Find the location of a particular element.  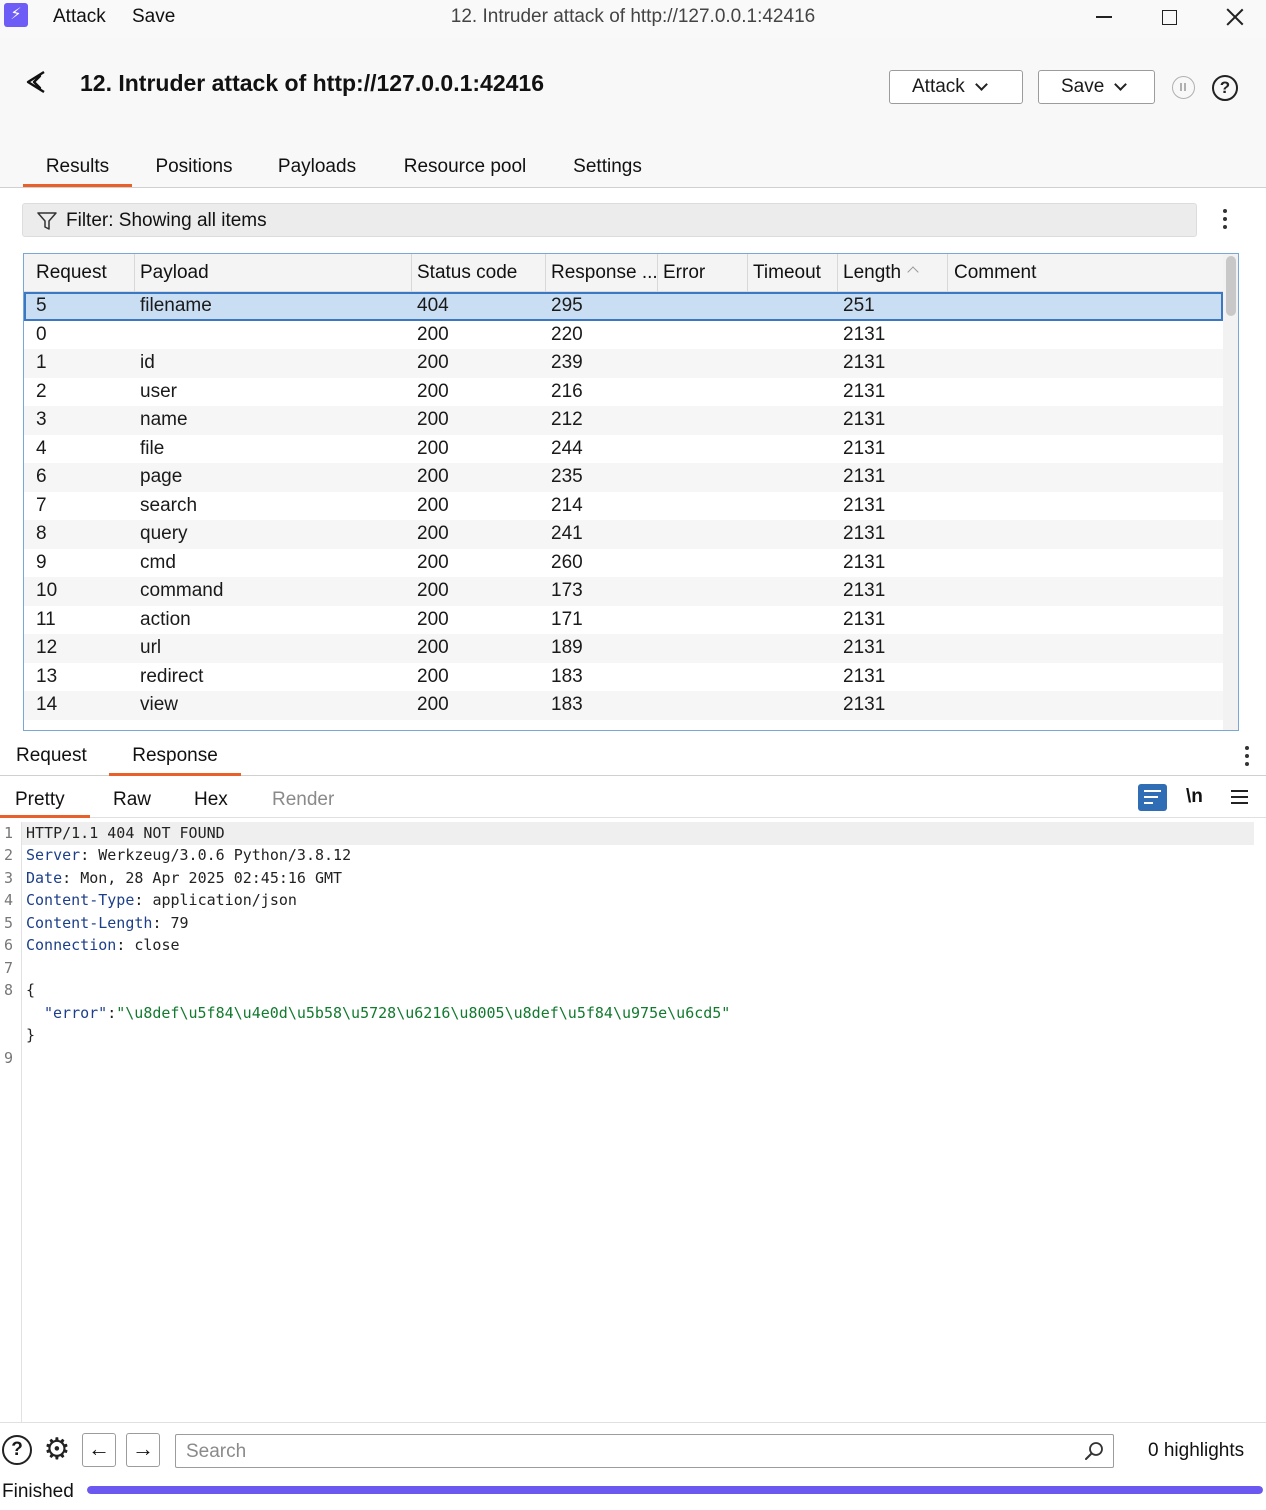

cell-payload: file is located at coordinates (152, 448).